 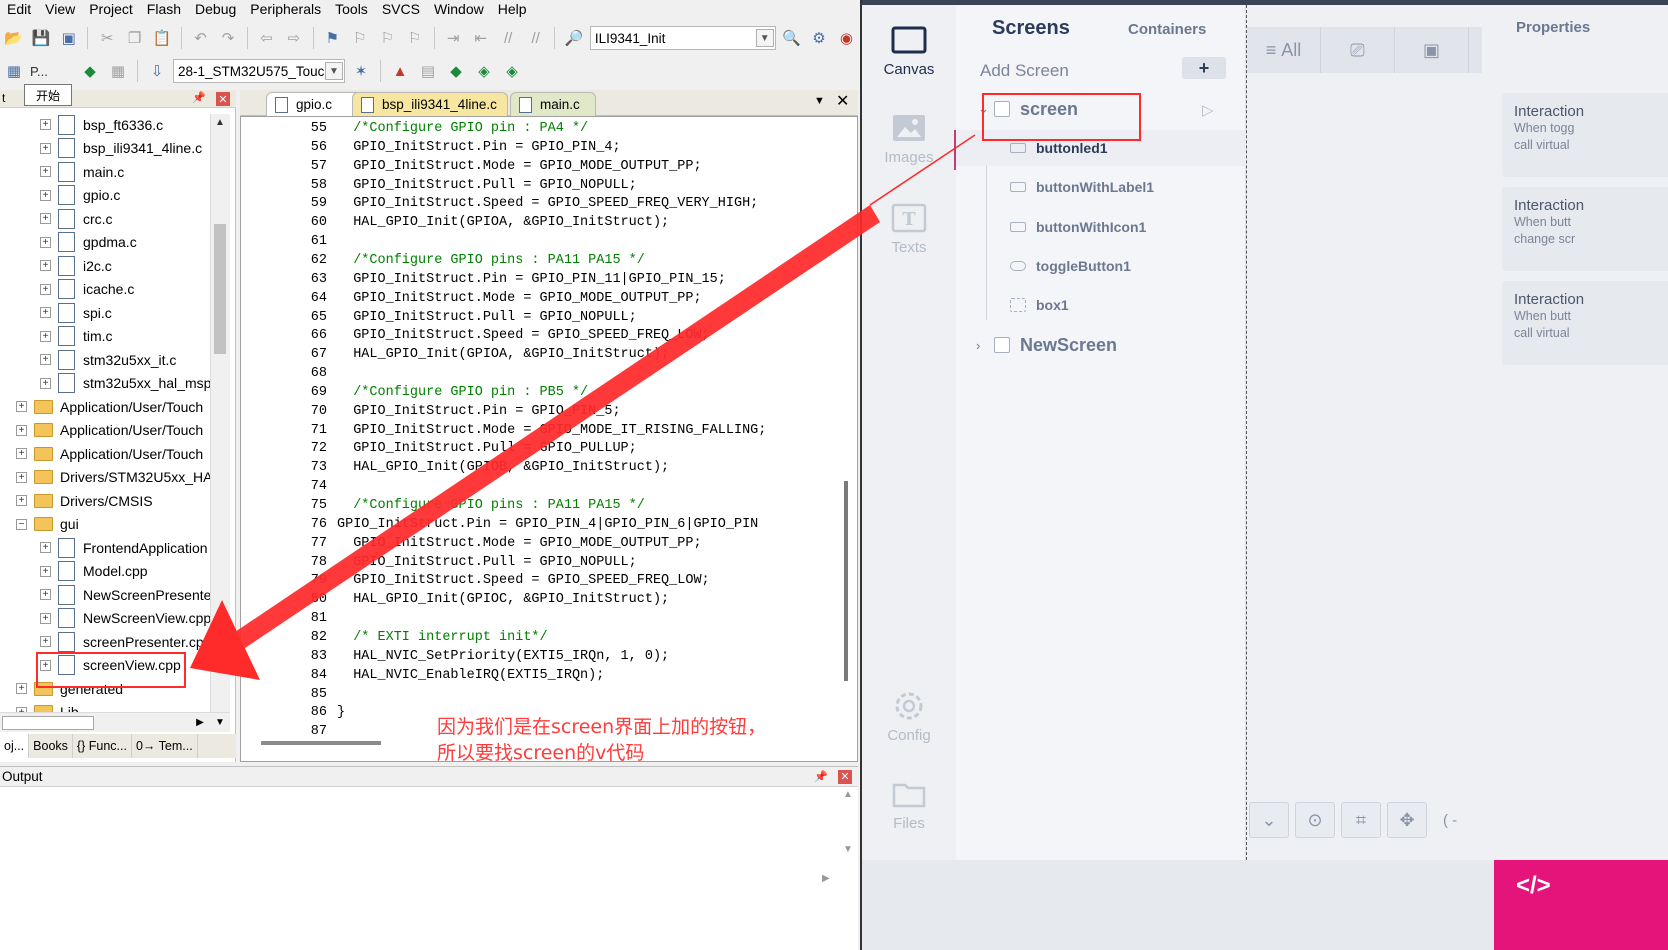 What do you see at coordinates (111, 670) in the screenshot?
I see `highlight-screenview-file` at bounding box center [111, 670].